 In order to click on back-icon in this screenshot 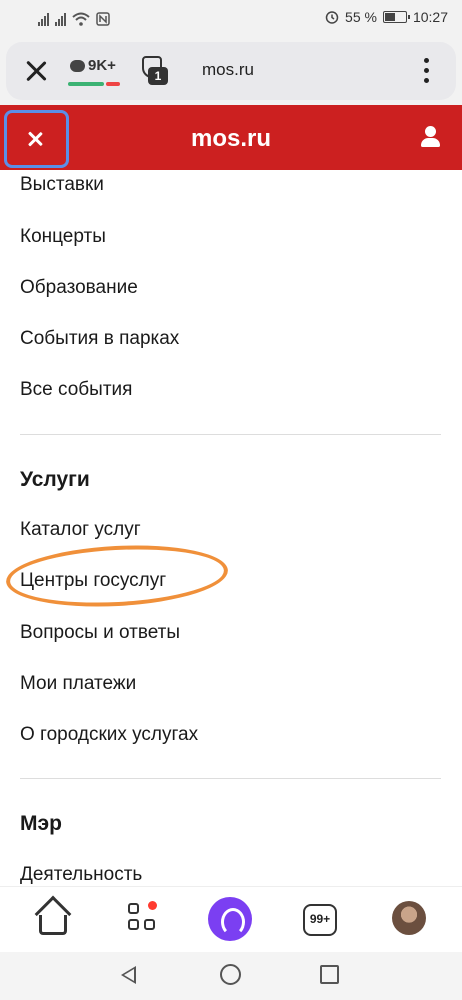, I will do `click(128, 975)`.